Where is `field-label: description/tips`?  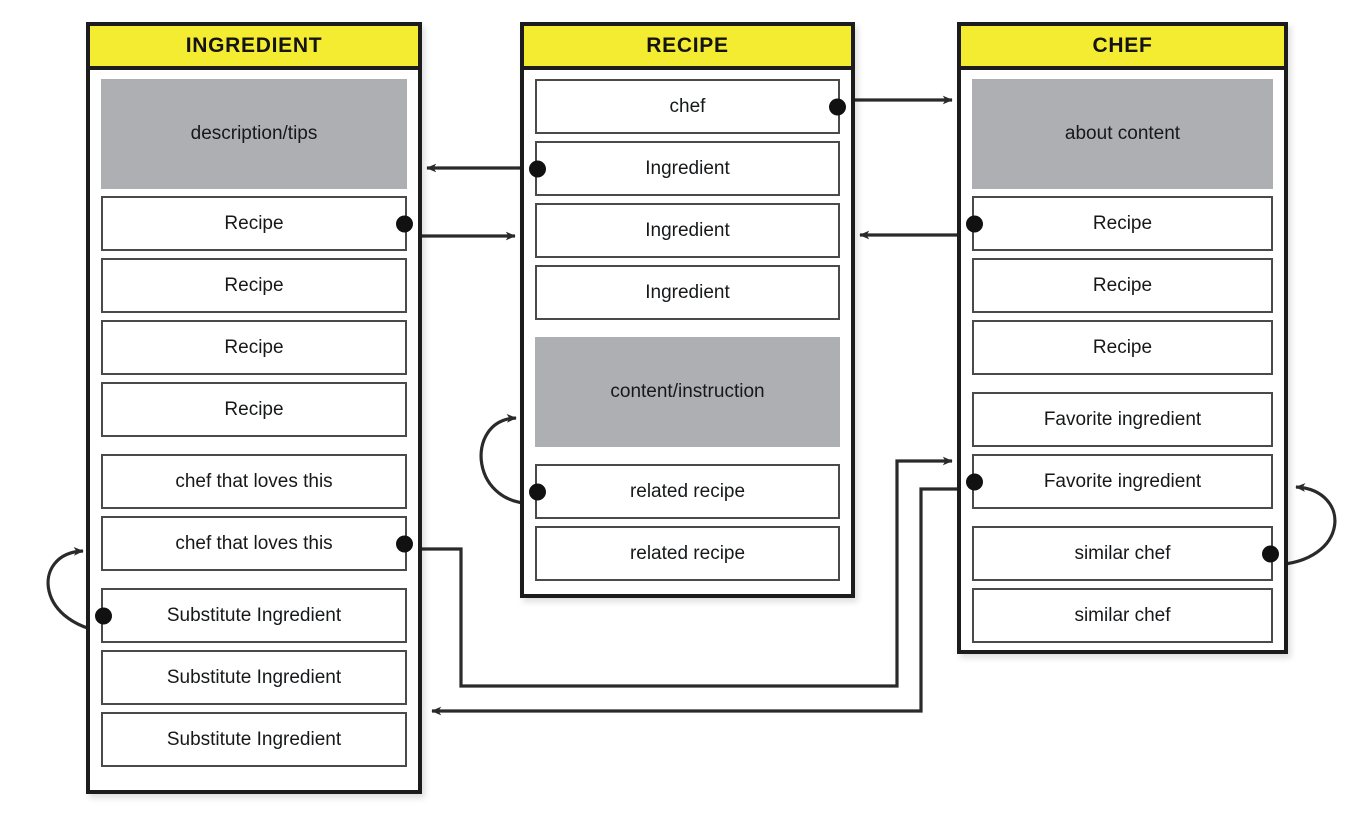
field-label: description/tips is located at coordinates (254, 133).